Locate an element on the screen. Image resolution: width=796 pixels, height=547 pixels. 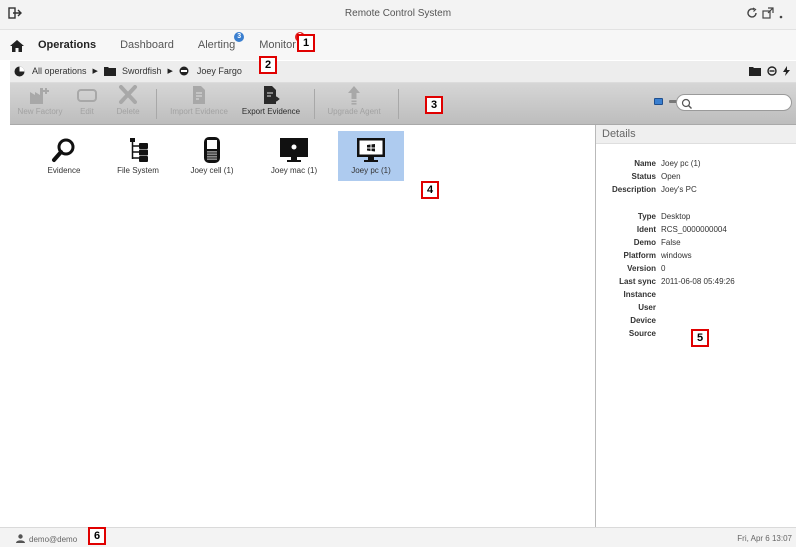
import-evidence-button: Import Evidence is located at coordinates (199, 104).